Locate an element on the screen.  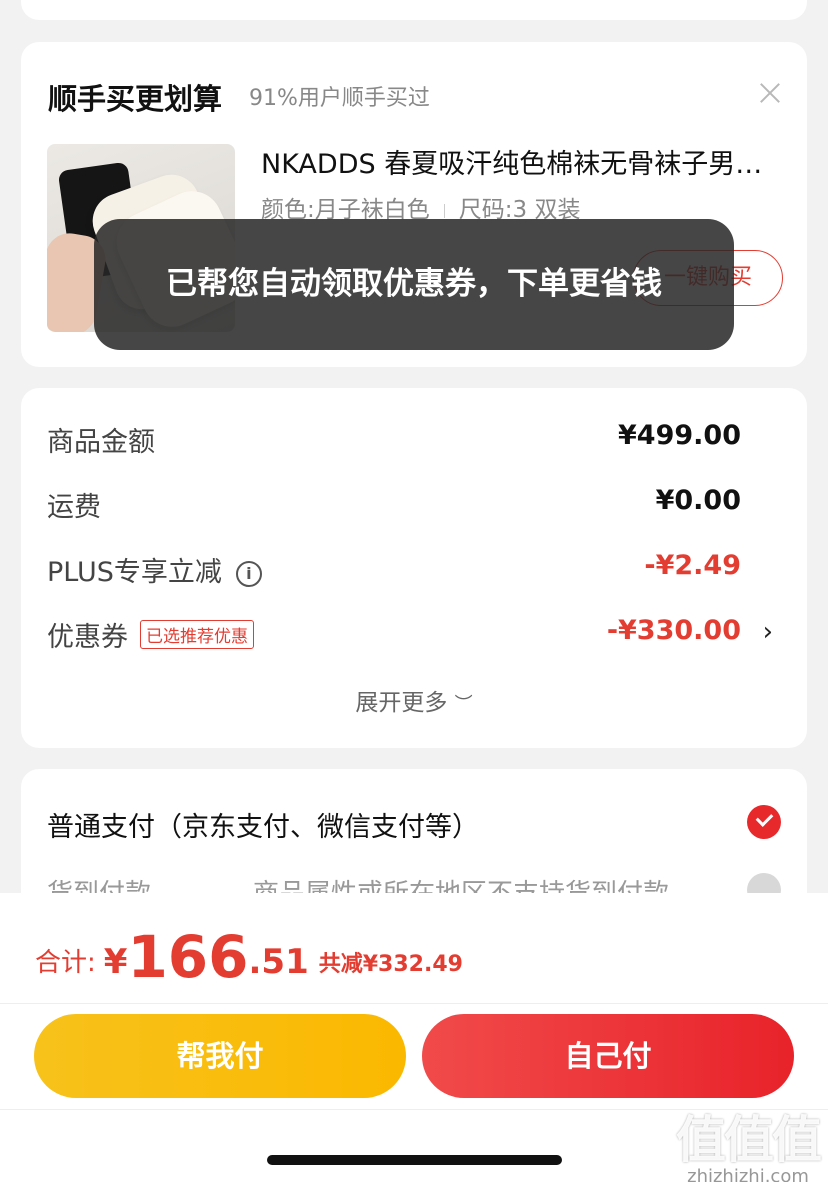
payment-option-normal: 普通支付（京东支付、微信支付等） is located at coordinates (263, 824).